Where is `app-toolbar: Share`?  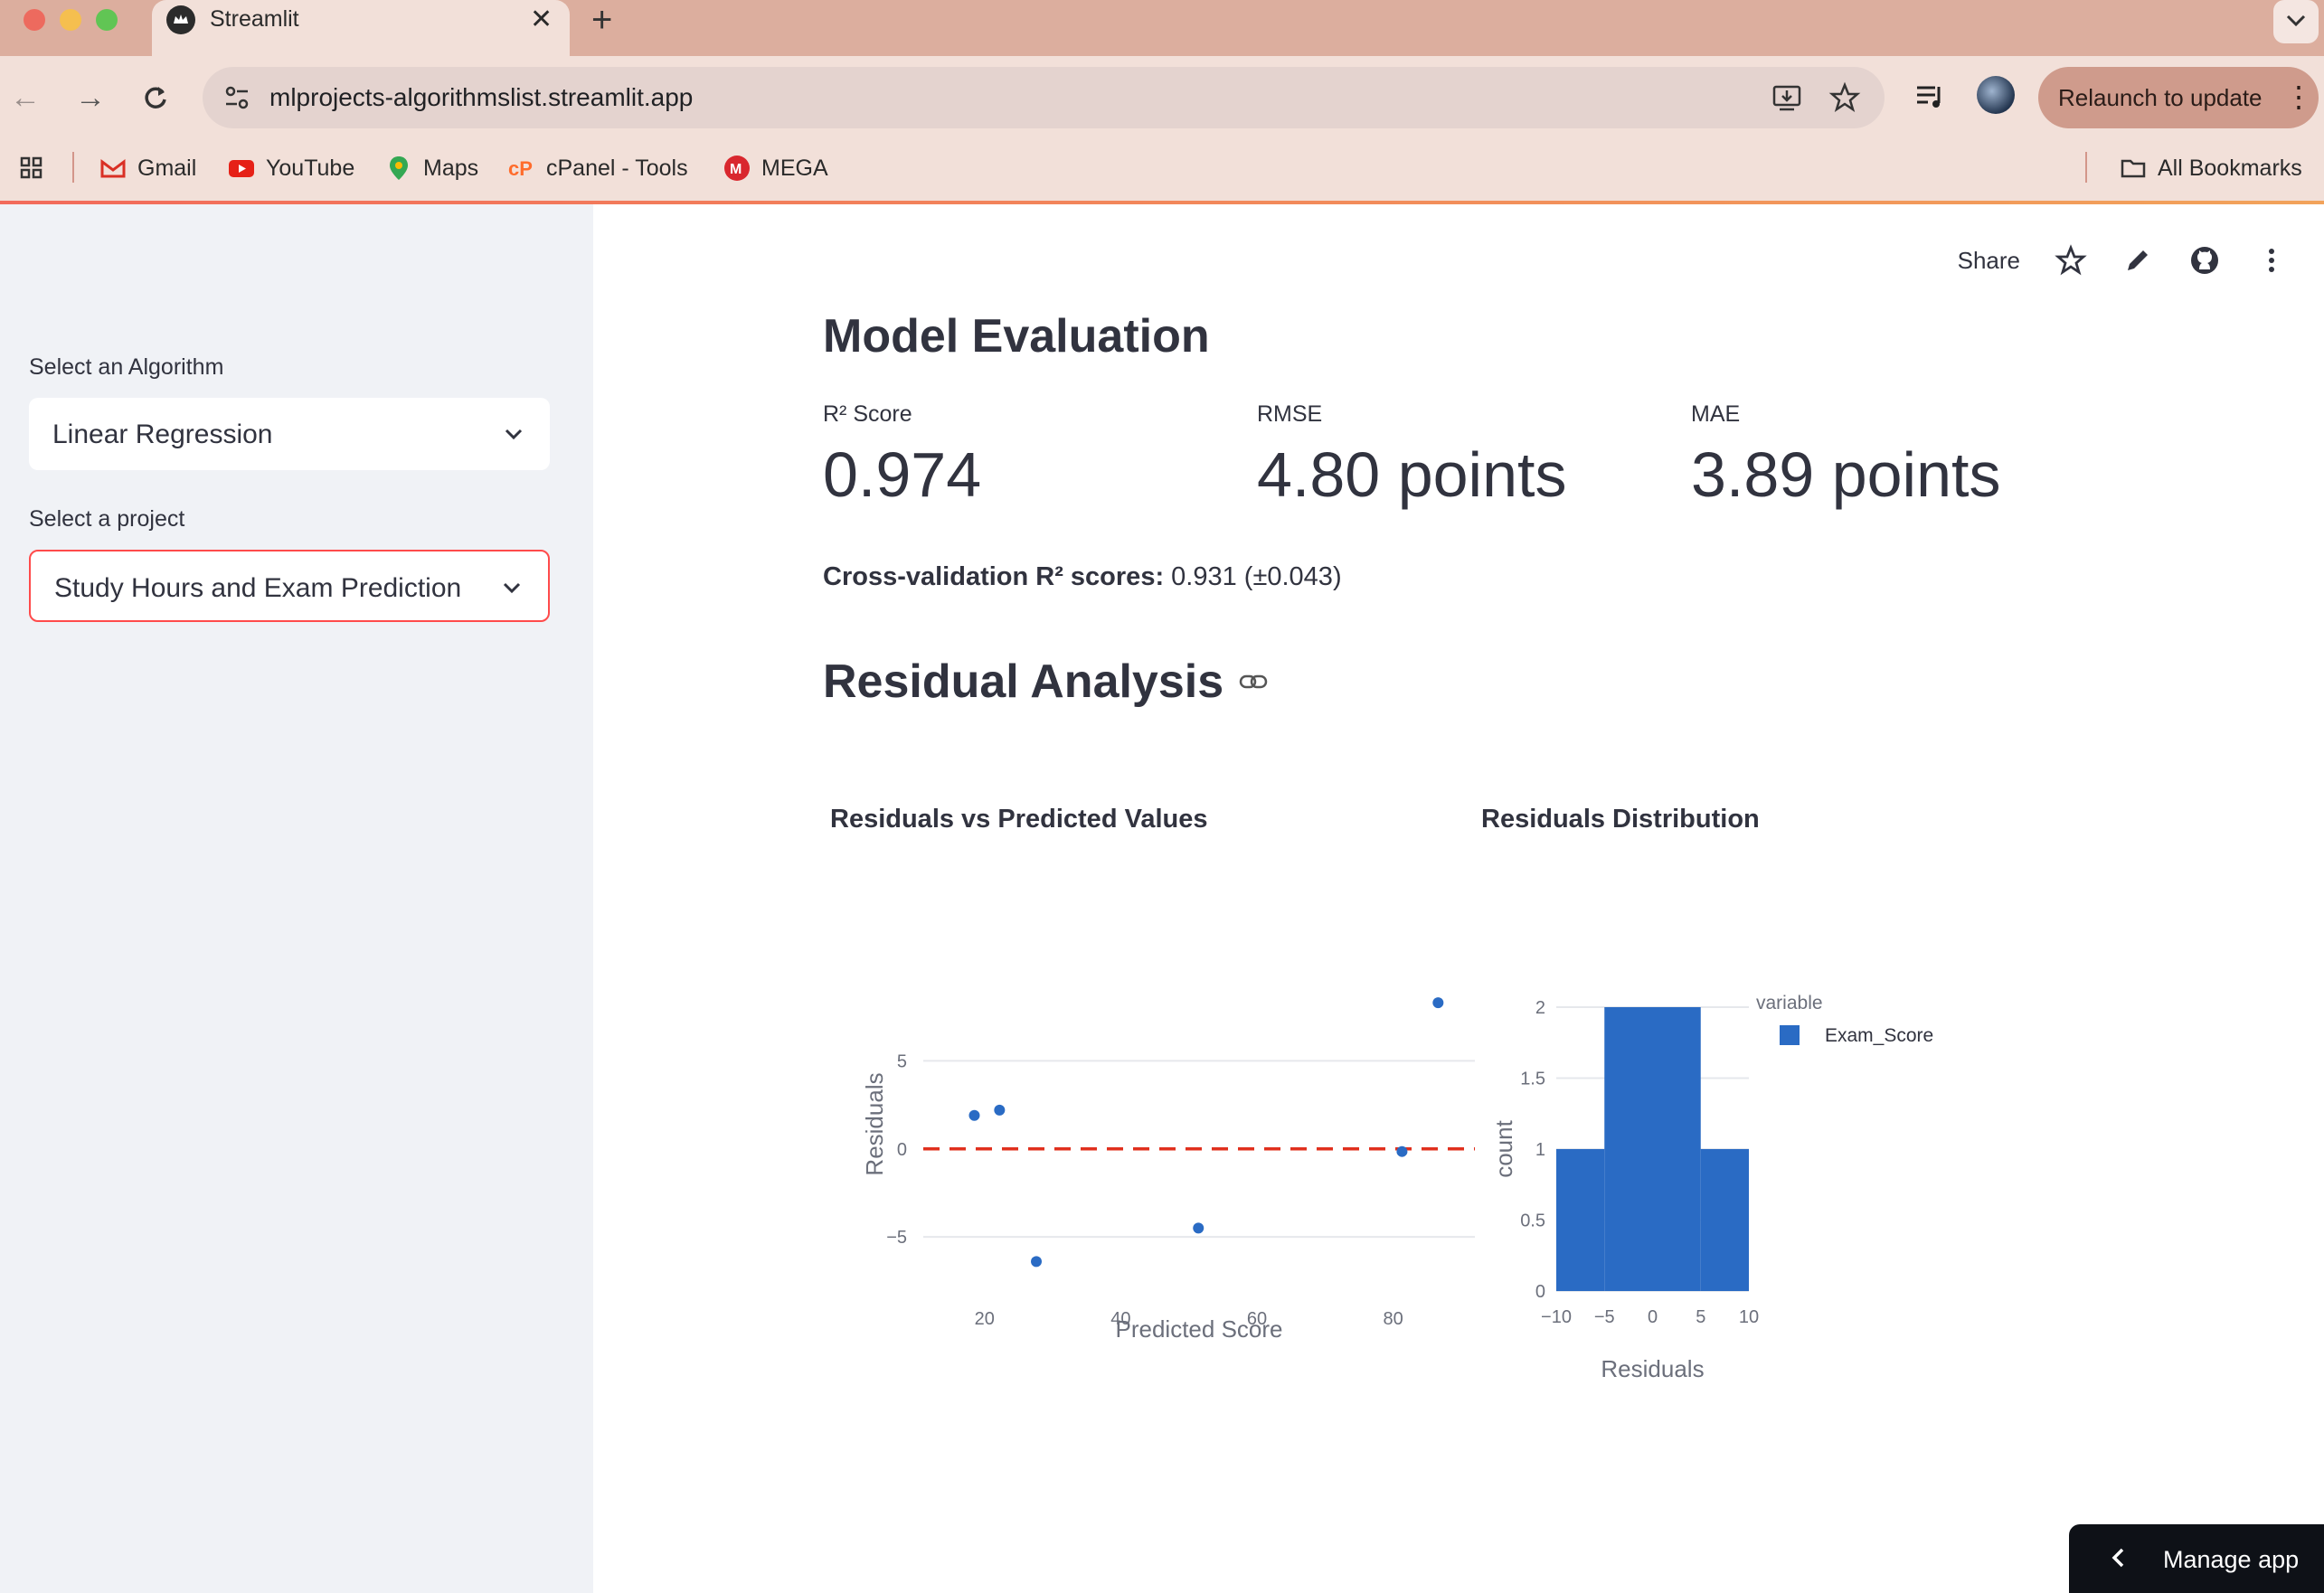 app-toolbar: Share is located at coordinates (2123, 260).